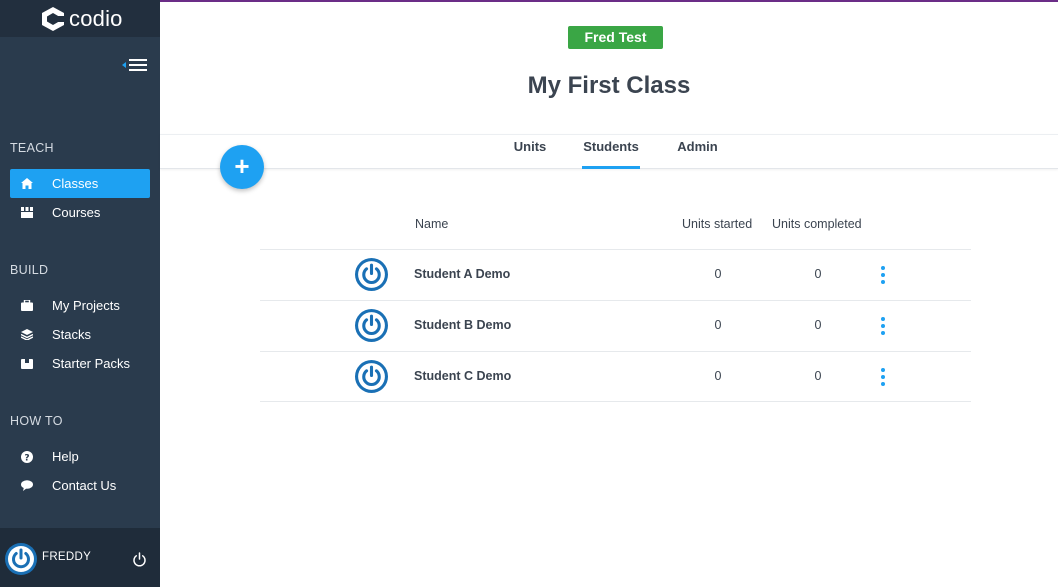 This screenshot has width=1058, height=587. What do you see at coordinates (27, 184) in the screenshot?
I see `home-icon` at bounding box center [27, 184].